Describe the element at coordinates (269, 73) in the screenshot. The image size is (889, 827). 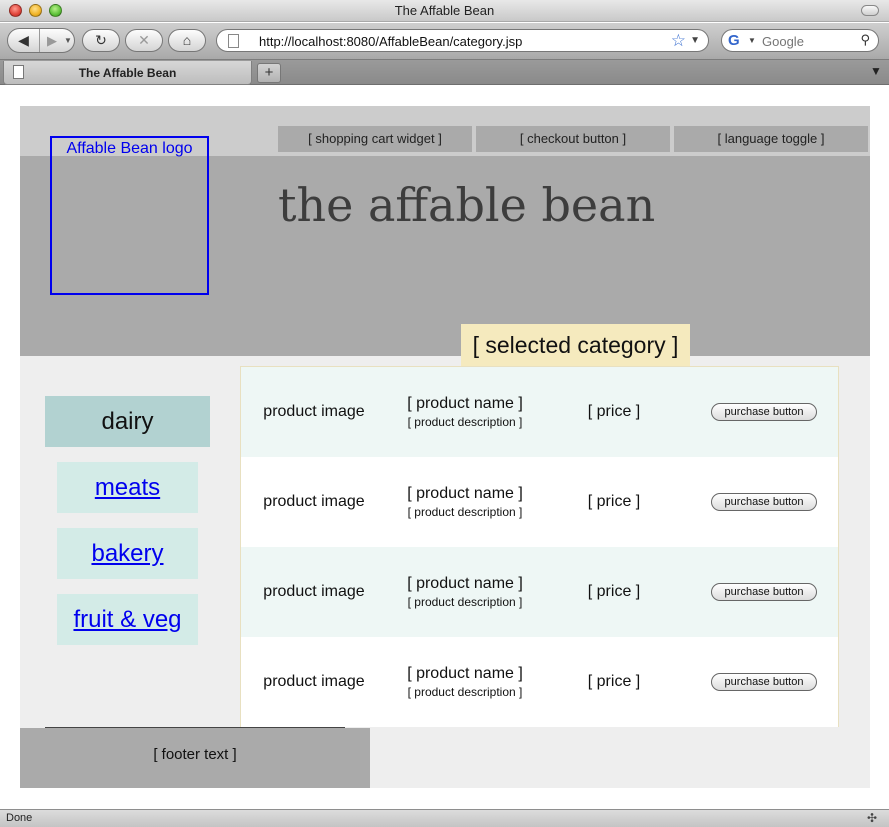
I see `new-tab-button: +` at that location.